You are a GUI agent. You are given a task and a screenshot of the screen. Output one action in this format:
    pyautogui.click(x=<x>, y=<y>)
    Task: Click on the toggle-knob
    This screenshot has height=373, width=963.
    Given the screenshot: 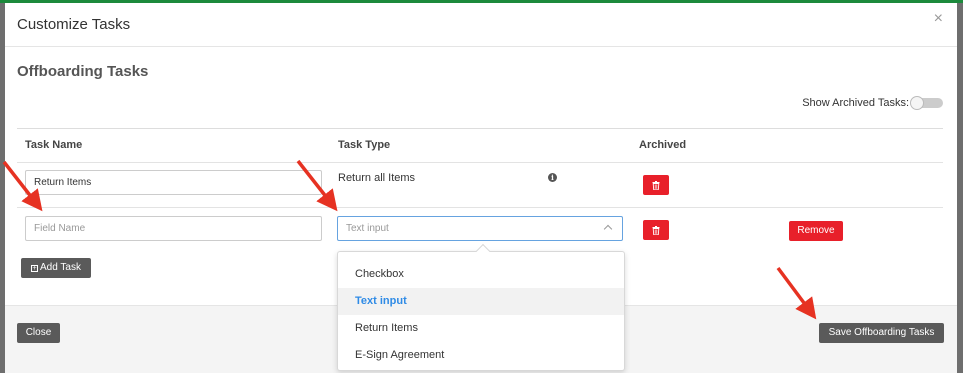 What is the action you would take?
    pyautogui.click(x=917, y=103)
    